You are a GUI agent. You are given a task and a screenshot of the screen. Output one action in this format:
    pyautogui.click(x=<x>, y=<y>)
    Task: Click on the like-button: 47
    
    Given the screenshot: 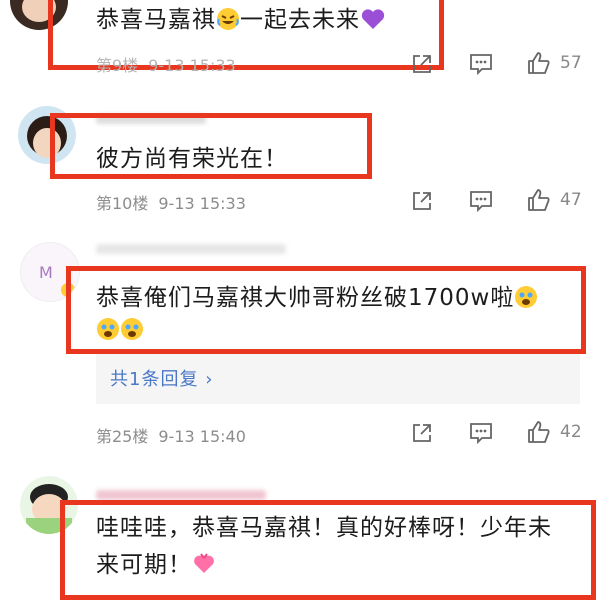 What is the action you would take?
    pyautogui.click(x=554, y=200)
    